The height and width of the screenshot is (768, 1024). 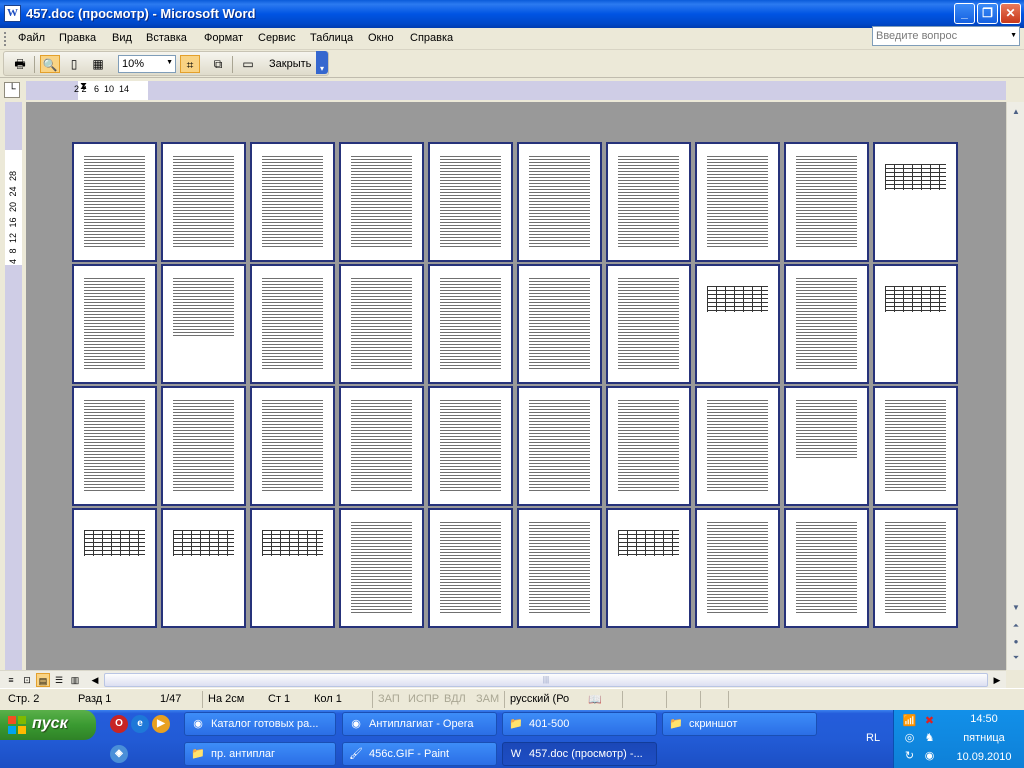 What do you see at coordinates (929, 721) in the screenshot?
I see `firewall-icon: ✖` at bounding box center [929, 721].